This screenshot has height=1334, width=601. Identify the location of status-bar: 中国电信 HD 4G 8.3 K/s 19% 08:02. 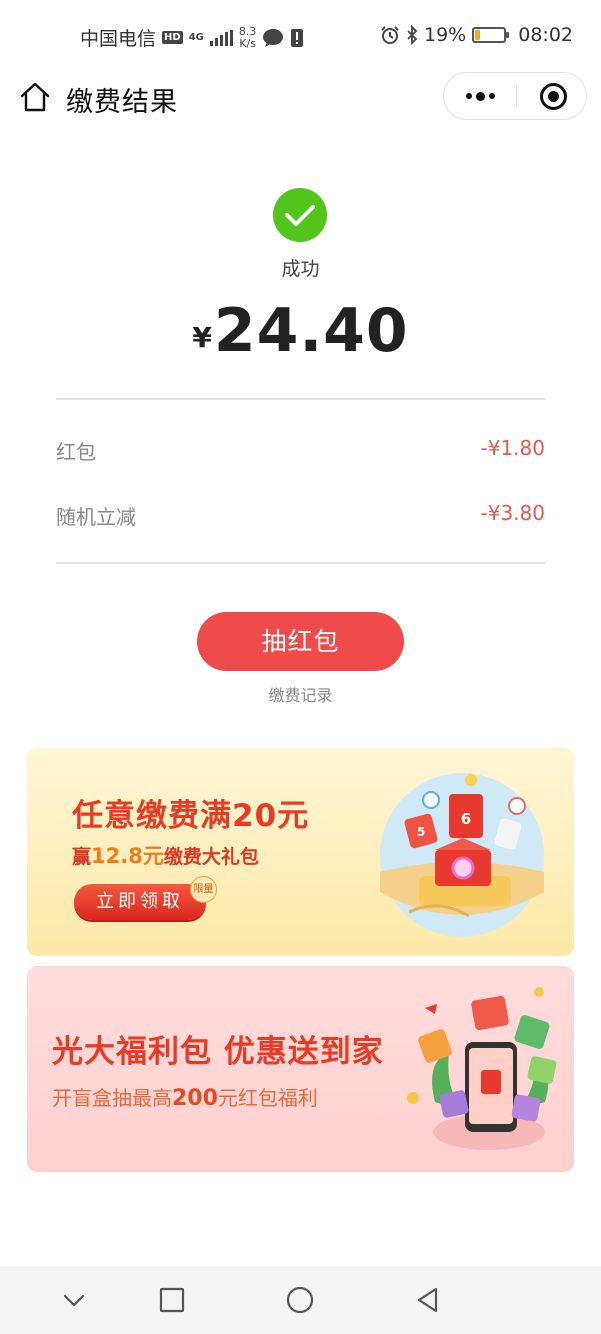
(300, 36).